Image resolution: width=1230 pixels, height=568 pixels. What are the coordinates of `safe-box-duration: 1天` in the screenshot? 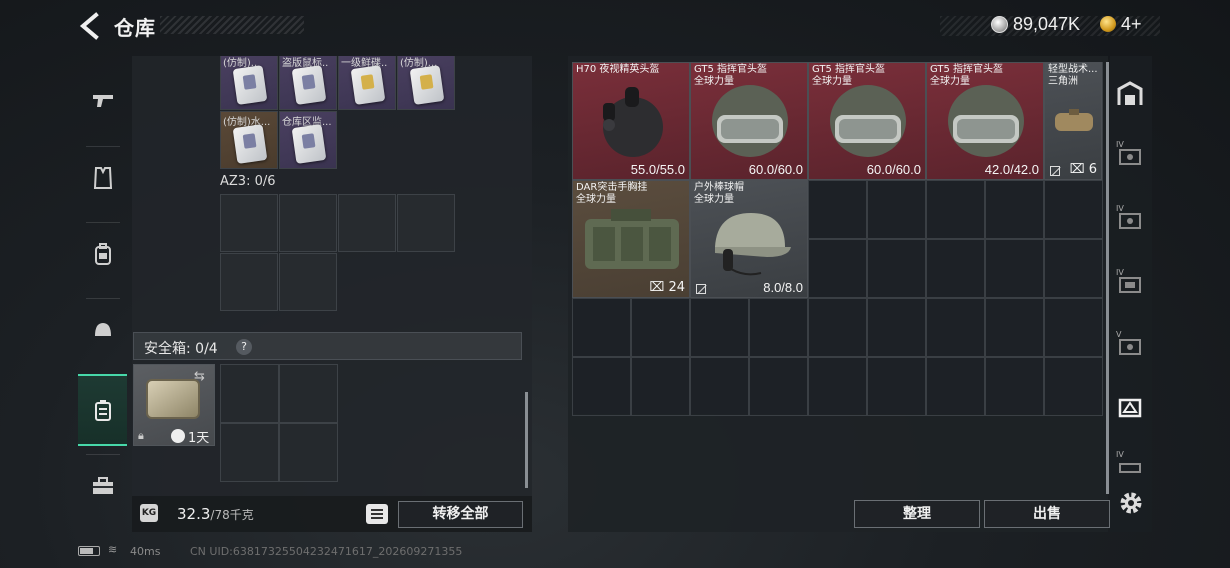 It's located at (199, 438).